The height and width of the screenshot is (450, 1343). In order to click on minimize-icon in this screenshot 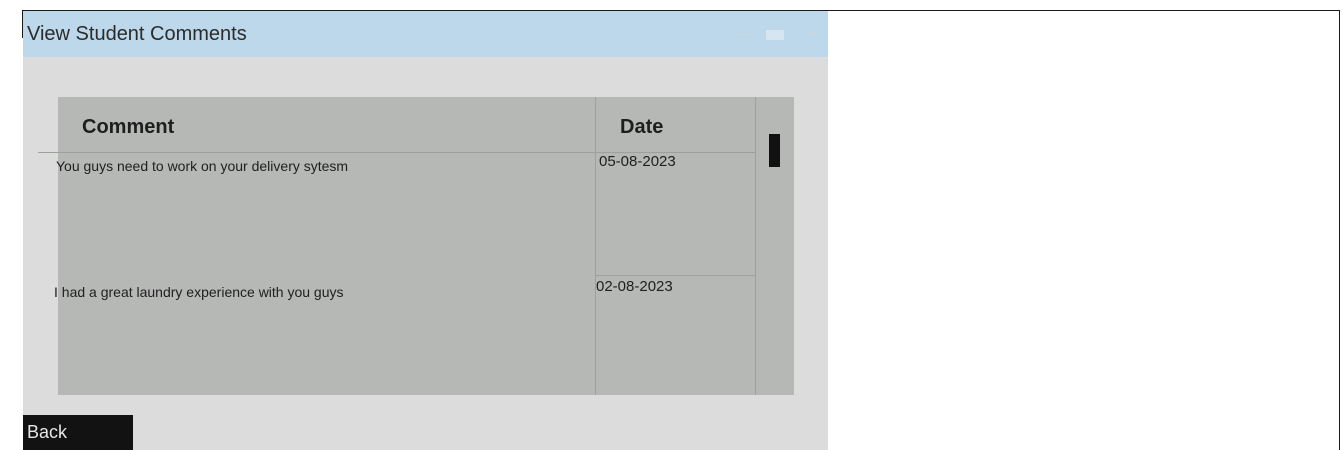, I will do `click(745, 34)`.